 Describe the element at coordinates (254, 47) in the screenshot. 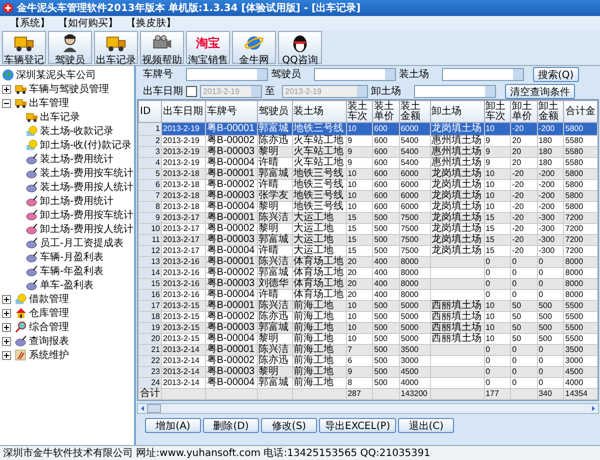

I see `toolbar-button: 金牛网` at that location.